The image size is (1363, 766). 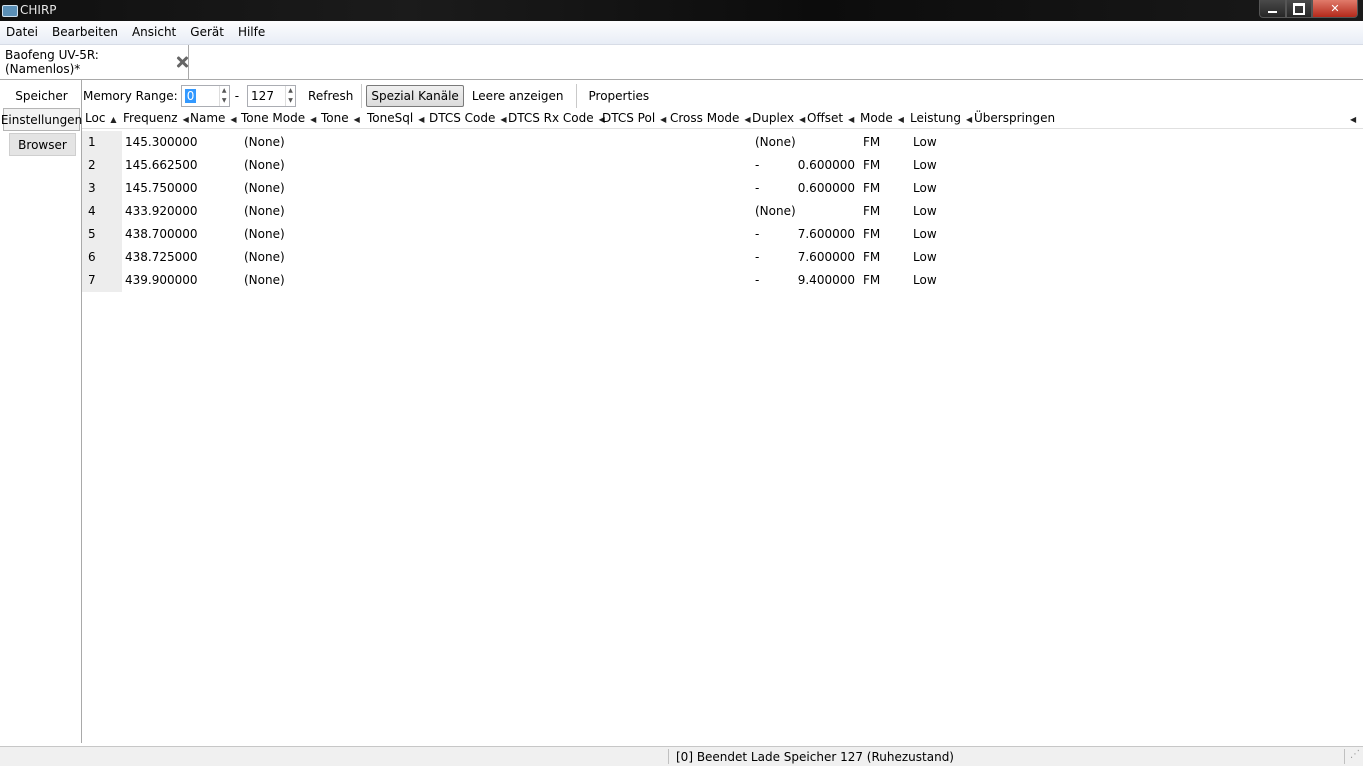 I want to click on table-row: 2 145.662500 (None) - 0.600000 FM Low, so click(x=722, y=165).